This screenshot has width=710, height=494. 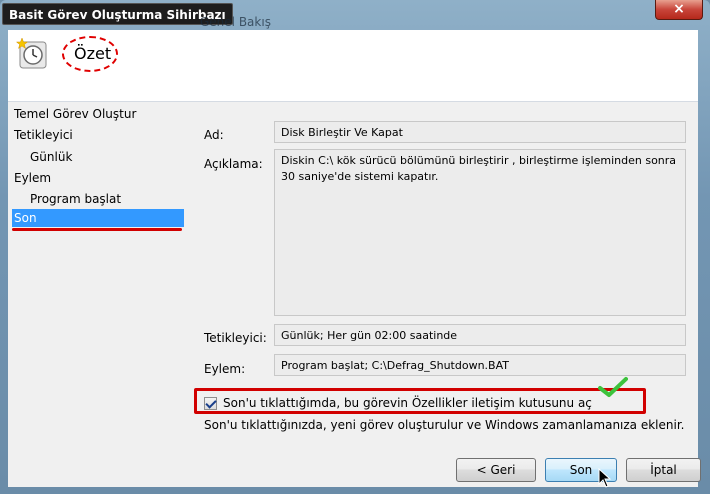 I want to click on background-window-text: Genel Bakış, so click(x=235, y=22).